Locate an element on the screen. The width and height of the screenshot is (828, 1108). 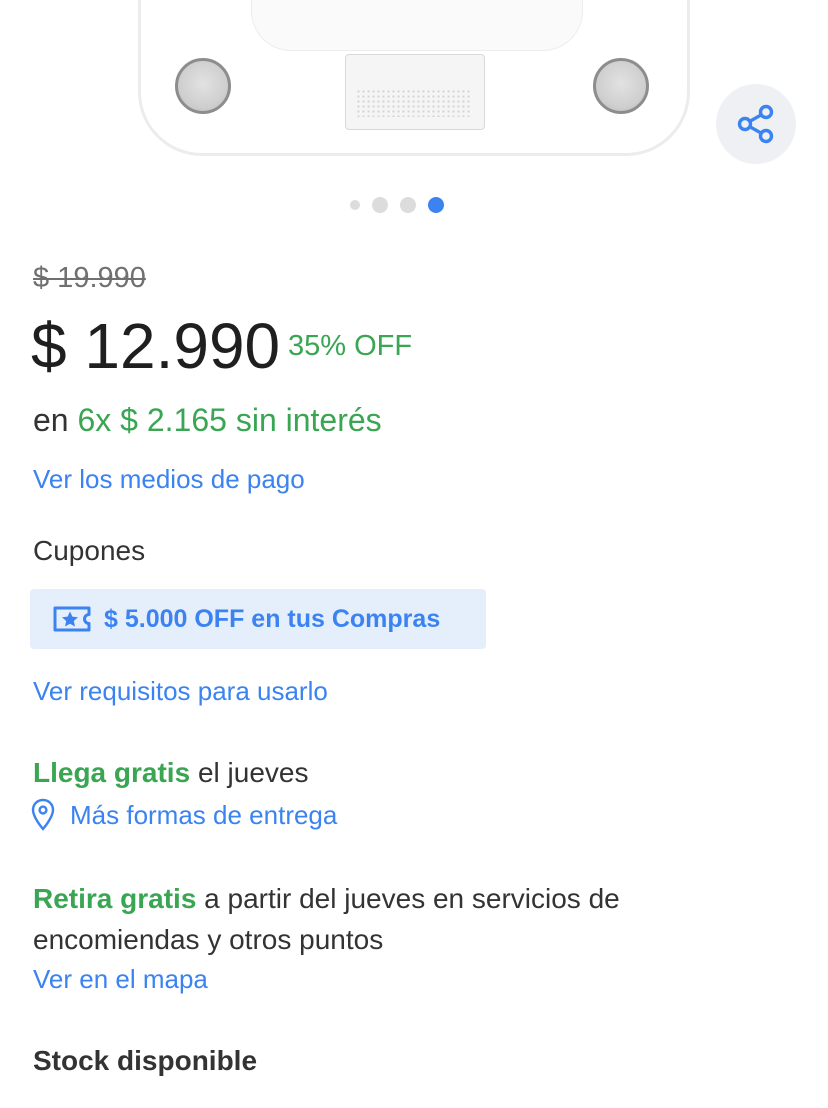
installments-info: en 6x $ 2.165 sin interés is located at coordinates (207, 420).